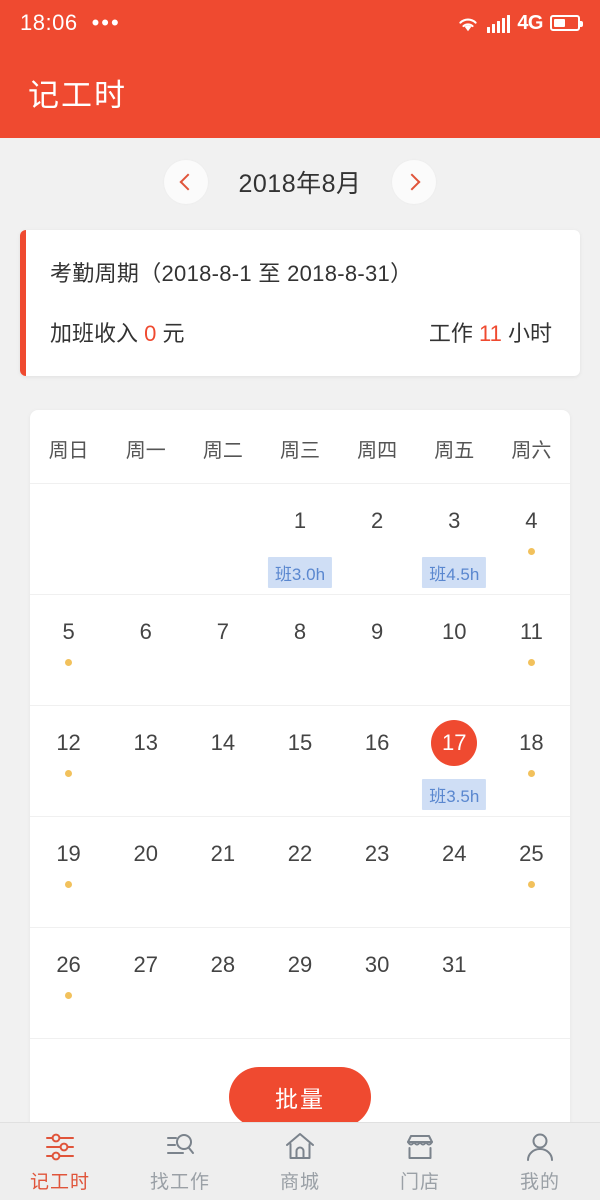 Image resolution: width=600 pixels, height=1200 pixels. Describe the element at coordinates (454, 965) in the screenshot. I see `day-number: 31` at that location.